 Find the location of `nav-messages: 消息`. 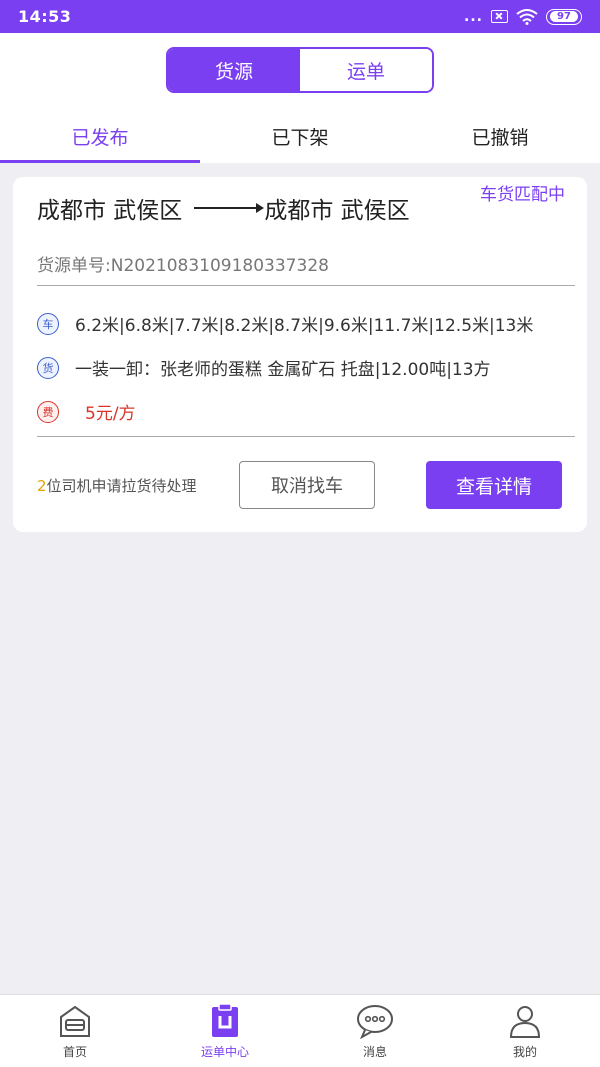

nav-messages: 消息 is located at coordinates (375, 1031).